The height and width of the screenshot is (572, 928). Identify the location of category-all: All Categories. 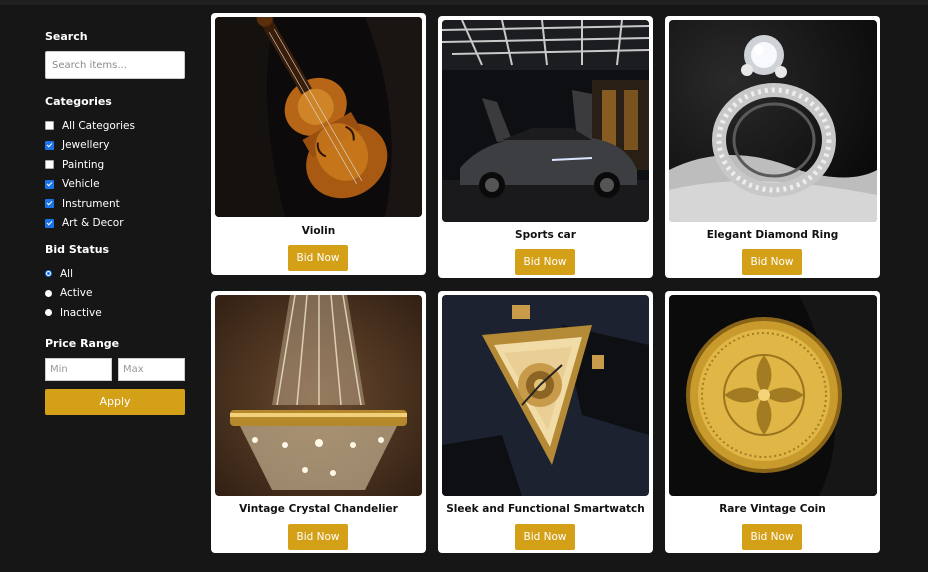
(115, 126).